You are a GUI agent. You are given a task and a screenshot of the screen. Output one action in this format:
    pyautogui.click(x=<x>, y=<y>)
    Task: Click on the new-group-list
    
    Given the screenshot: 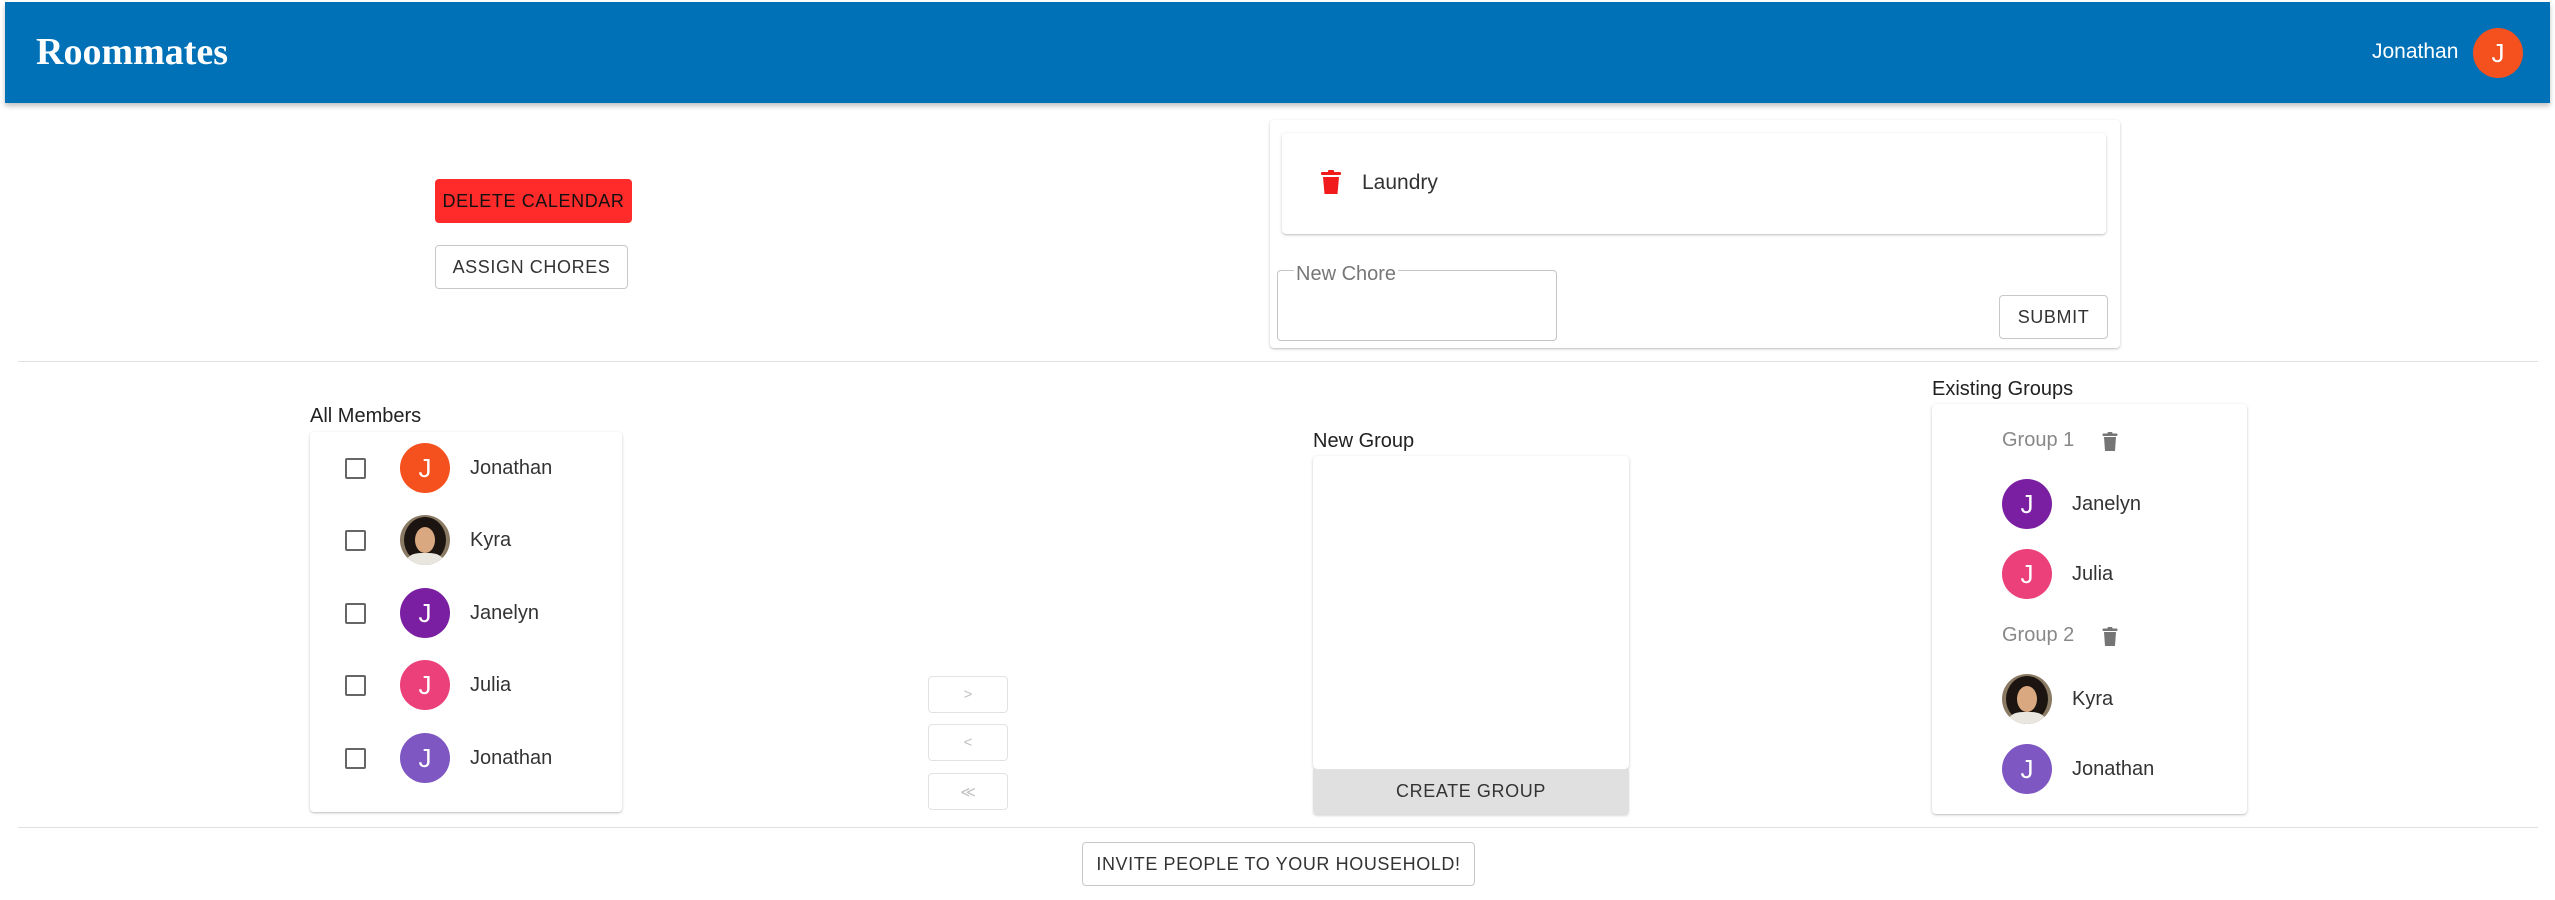 What is the action you would take?
    pyautogui.click(x=1471, y=612)
    